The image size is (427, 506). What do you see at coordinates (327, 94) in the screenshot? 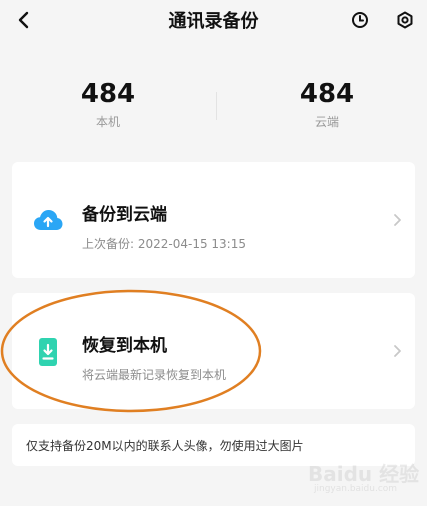
I see `cloud-count-value: 484` at bounding box center [327, 94].